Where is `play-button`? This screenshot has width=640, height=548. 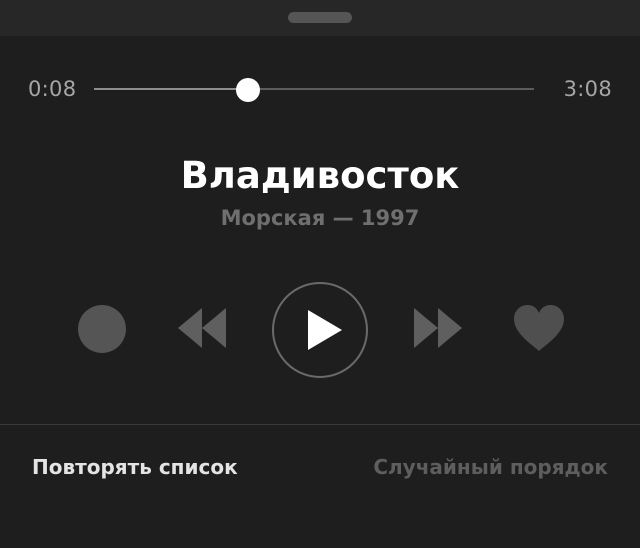 play-button is located at coordinates (320, 330).